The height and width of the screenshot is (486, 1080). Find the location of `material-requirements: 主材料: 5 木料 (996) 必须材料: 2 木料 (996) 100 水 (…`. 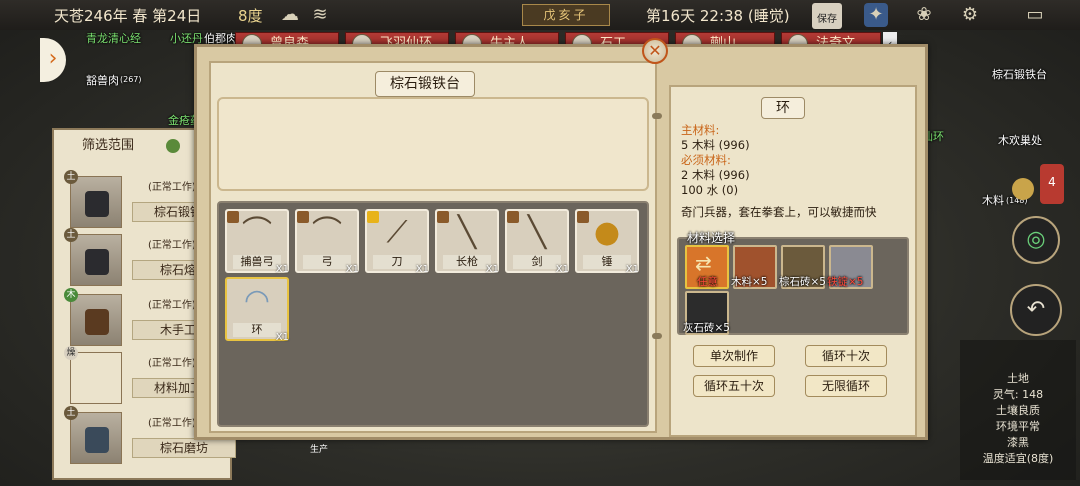

material-requirements: 主材料: 5 木料 (996) 必须材料: 2 木料 (996) 100 水 (… is located at coordinates (715, 160).